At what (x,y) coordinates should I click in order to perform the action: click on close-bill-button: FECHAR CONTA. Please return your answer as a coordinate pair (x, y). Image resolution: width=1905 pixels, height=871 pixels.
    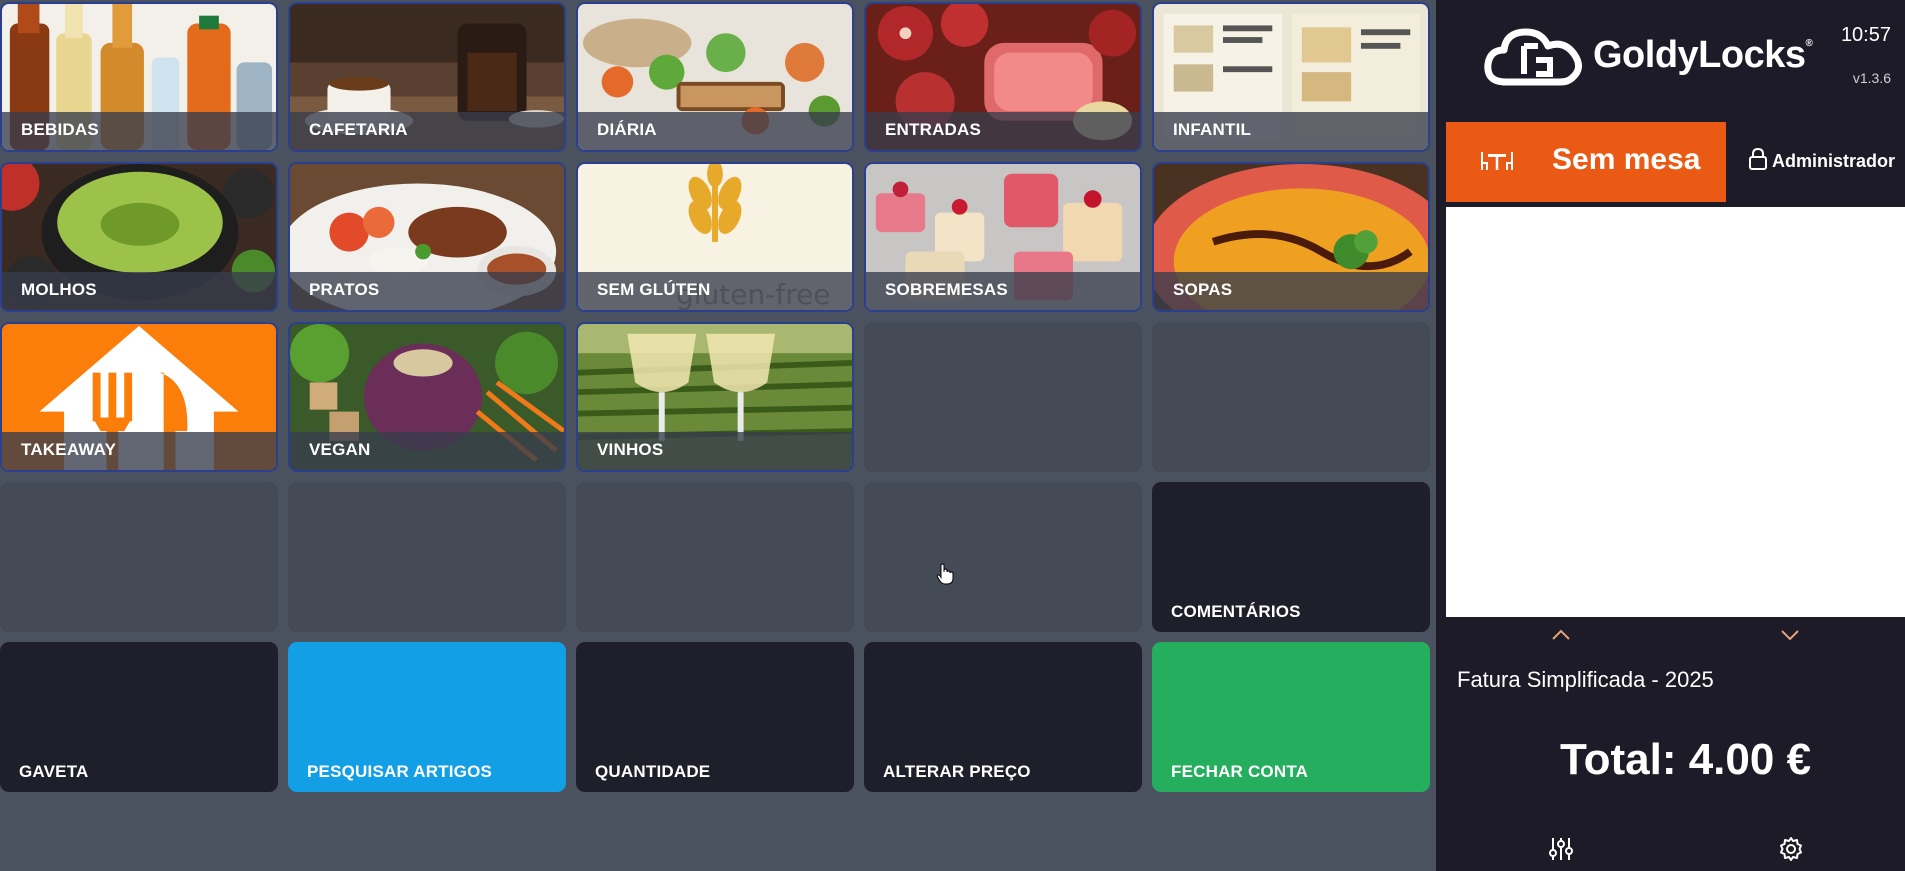
    Looking at the image, I should click on (1291, 717).